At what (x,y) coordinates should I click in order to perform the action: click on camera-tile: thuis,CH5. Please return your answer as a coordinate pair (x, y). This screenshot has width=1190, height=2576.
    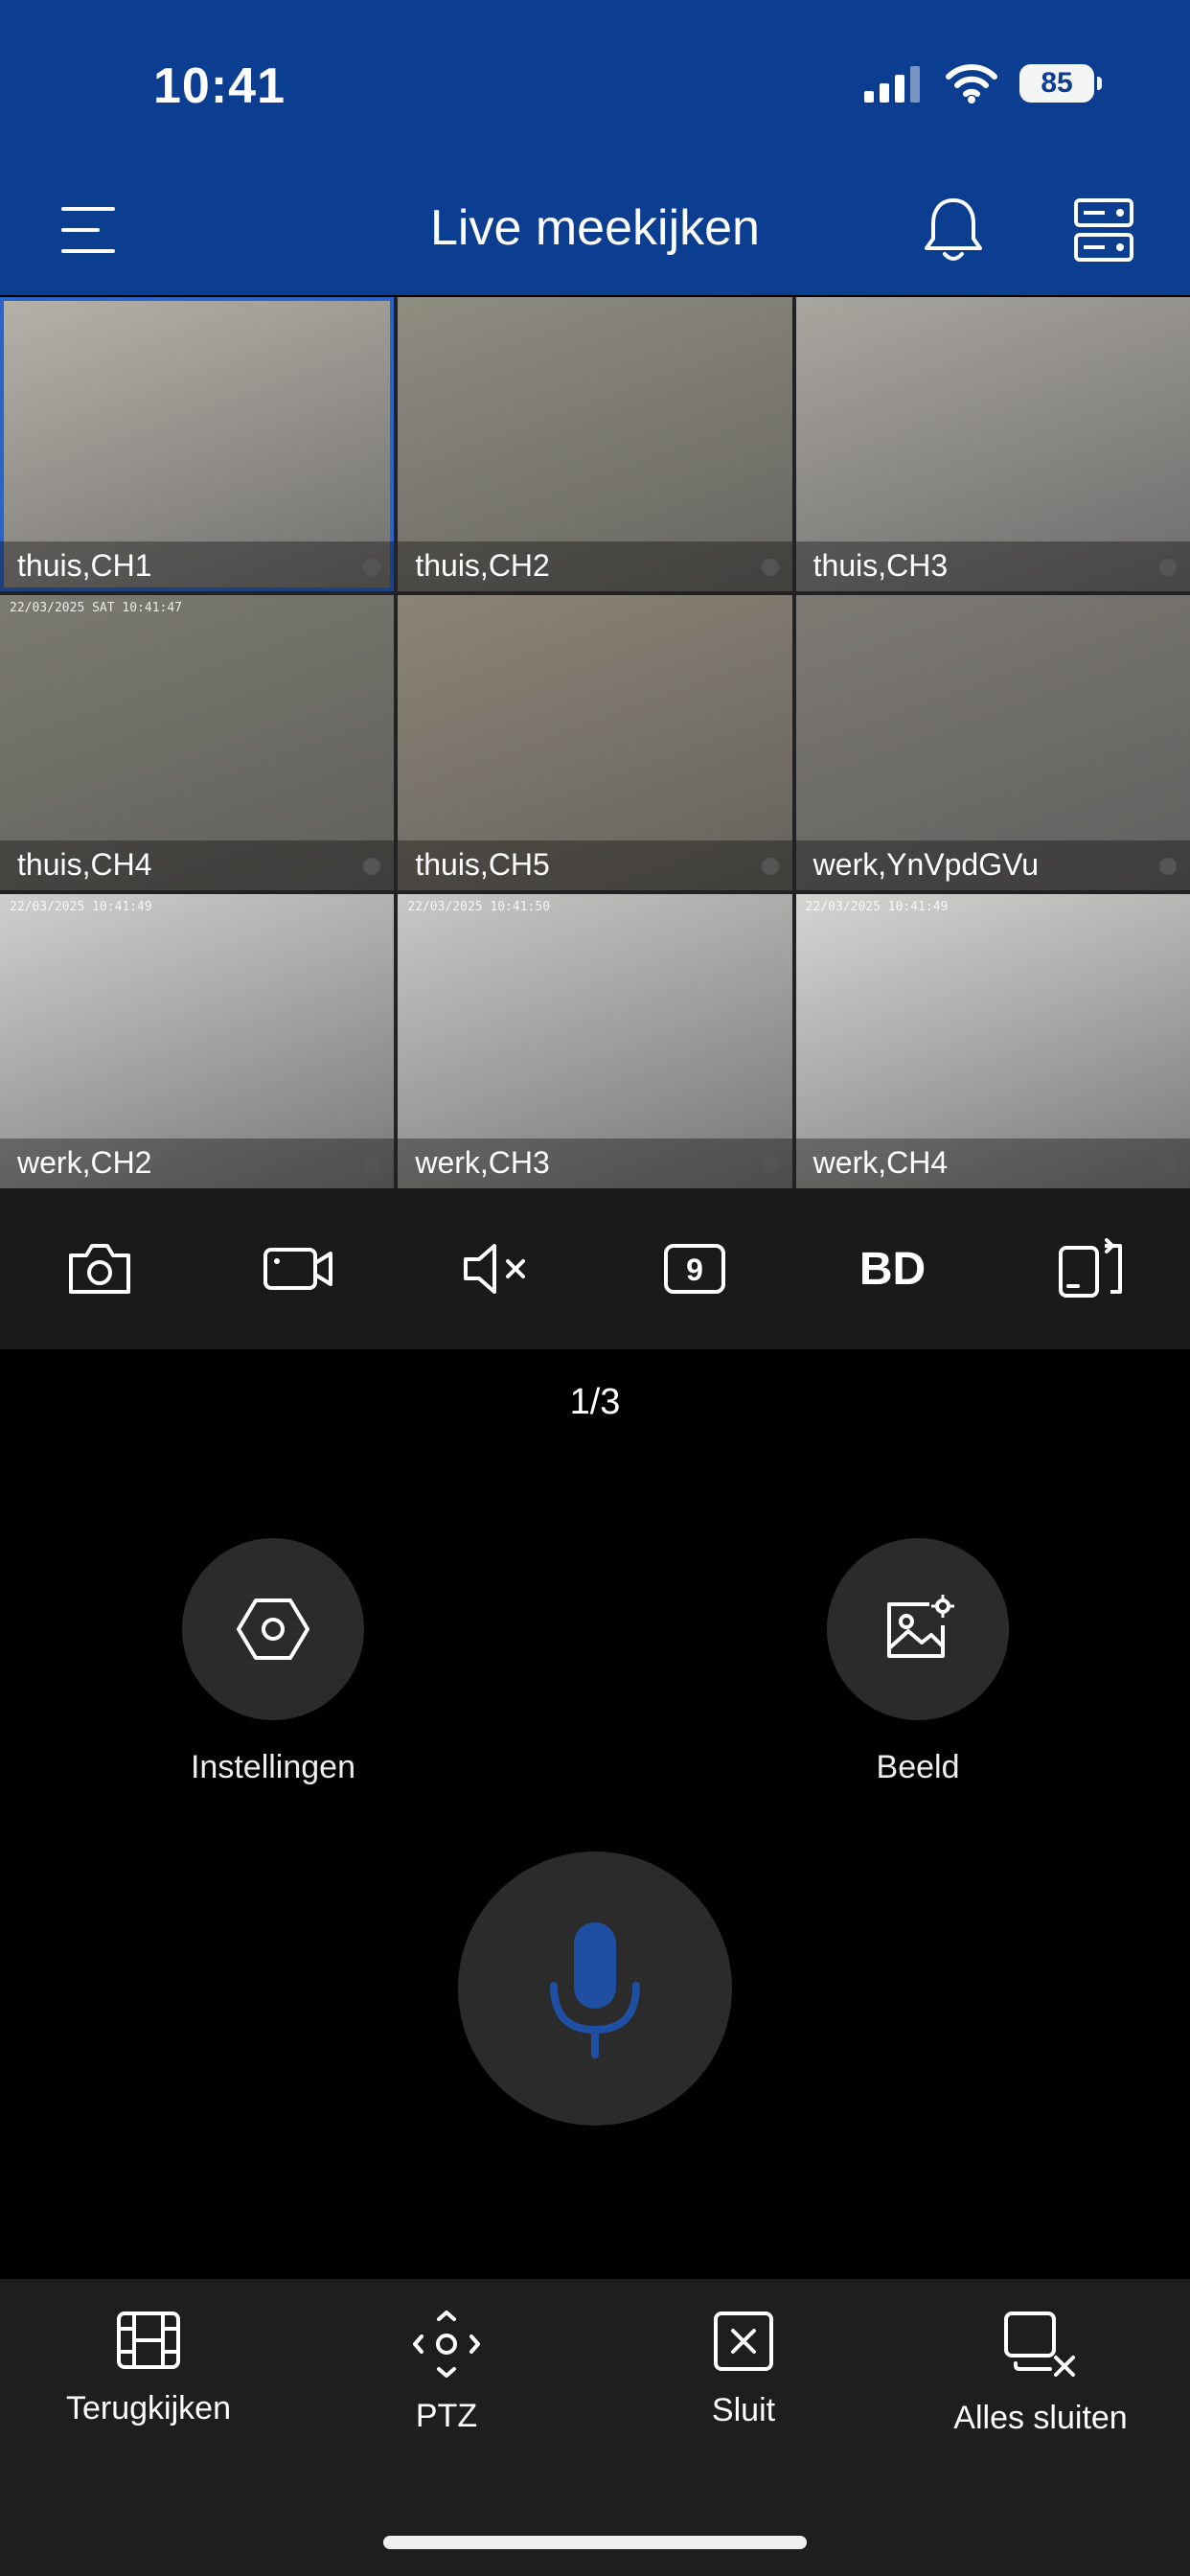
    Looking at the image, I should click on (595, 742).